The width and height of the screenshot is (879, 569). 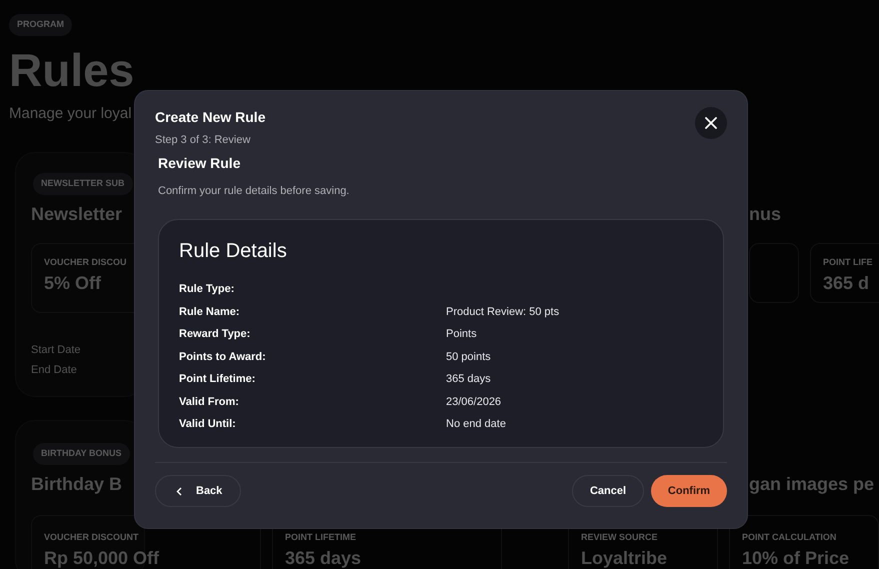 I want to click on page-title: Rules, so click(x=71, y=70).